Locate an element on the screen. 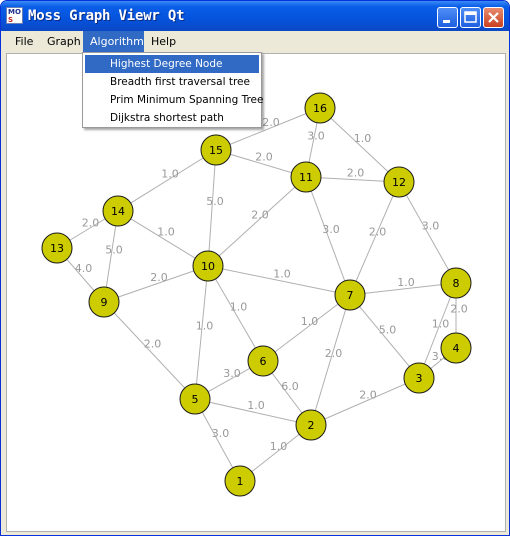 This screenshot has width=510, height=536. node-label: 2 is located at coordinates (311, 425).